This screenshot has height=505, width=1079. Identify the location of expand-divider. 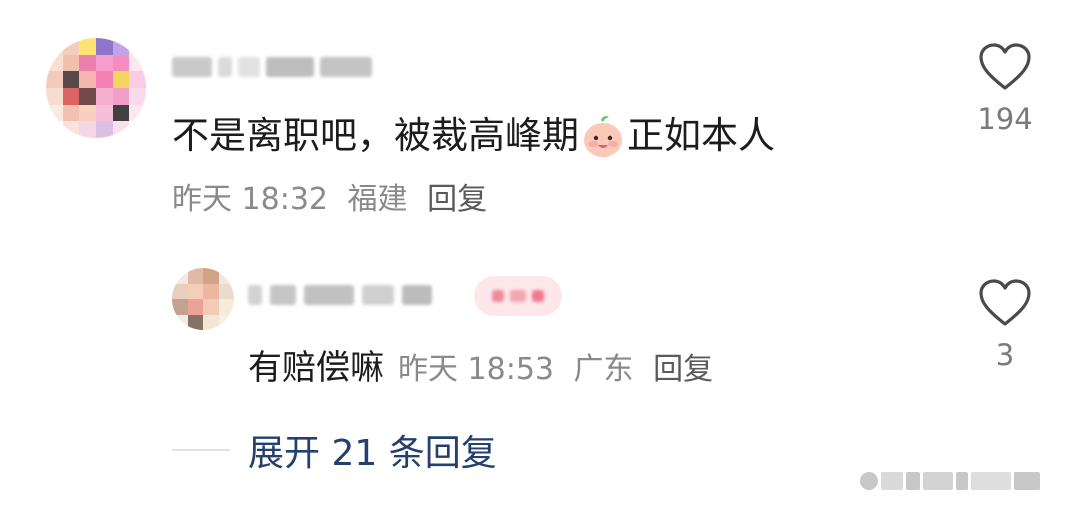
(201, 450).